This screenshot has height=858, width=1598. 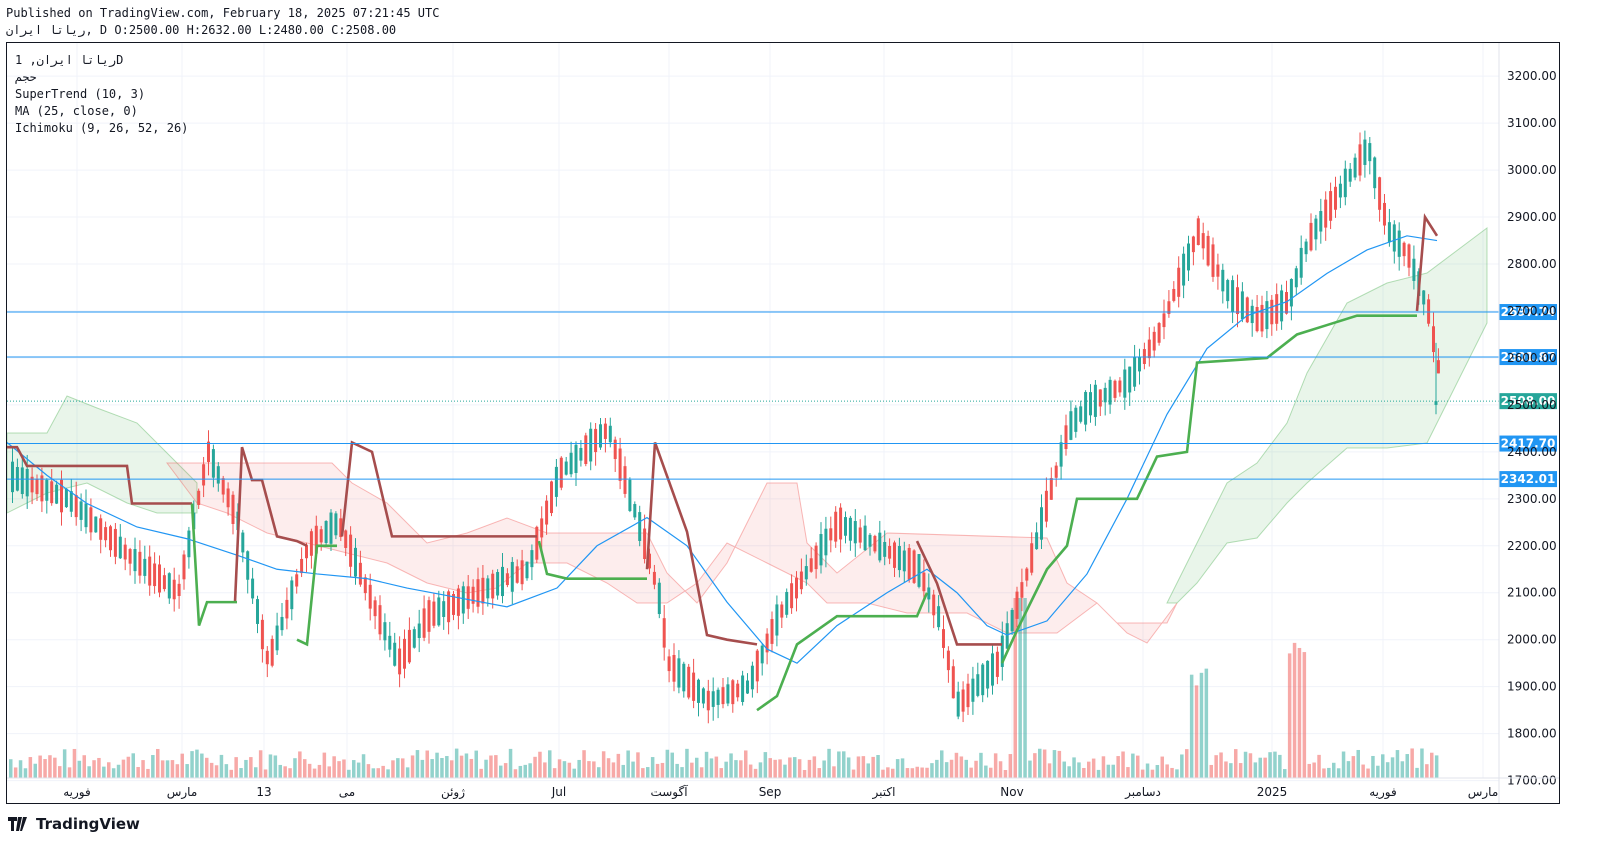 What do you see at coordinates (770, 792) in the screenshot?
I see `x-tick-label: Sep` at bounding box center [770, 792].